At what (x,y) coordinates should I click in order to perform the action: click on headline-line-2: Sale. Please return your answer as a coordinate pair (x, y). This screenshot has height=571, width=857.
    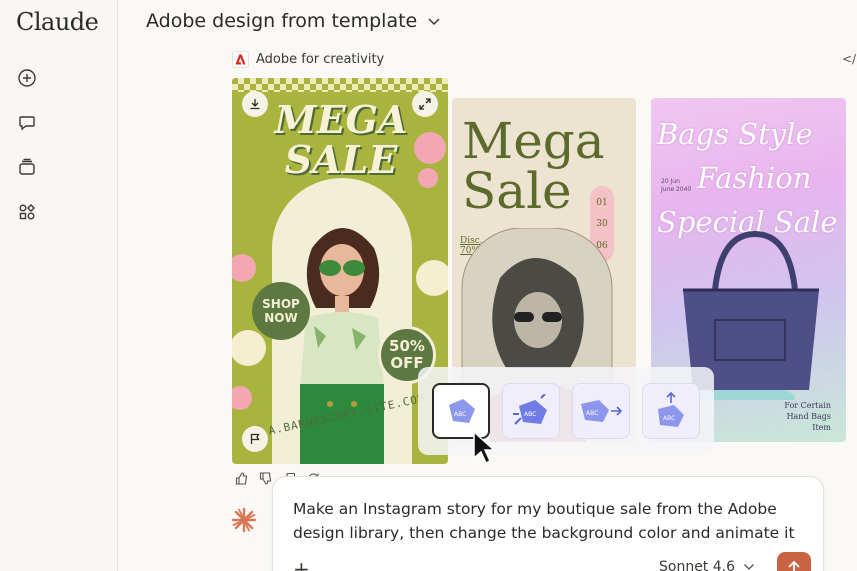
    Looking at the image, I should click on (517, 191).